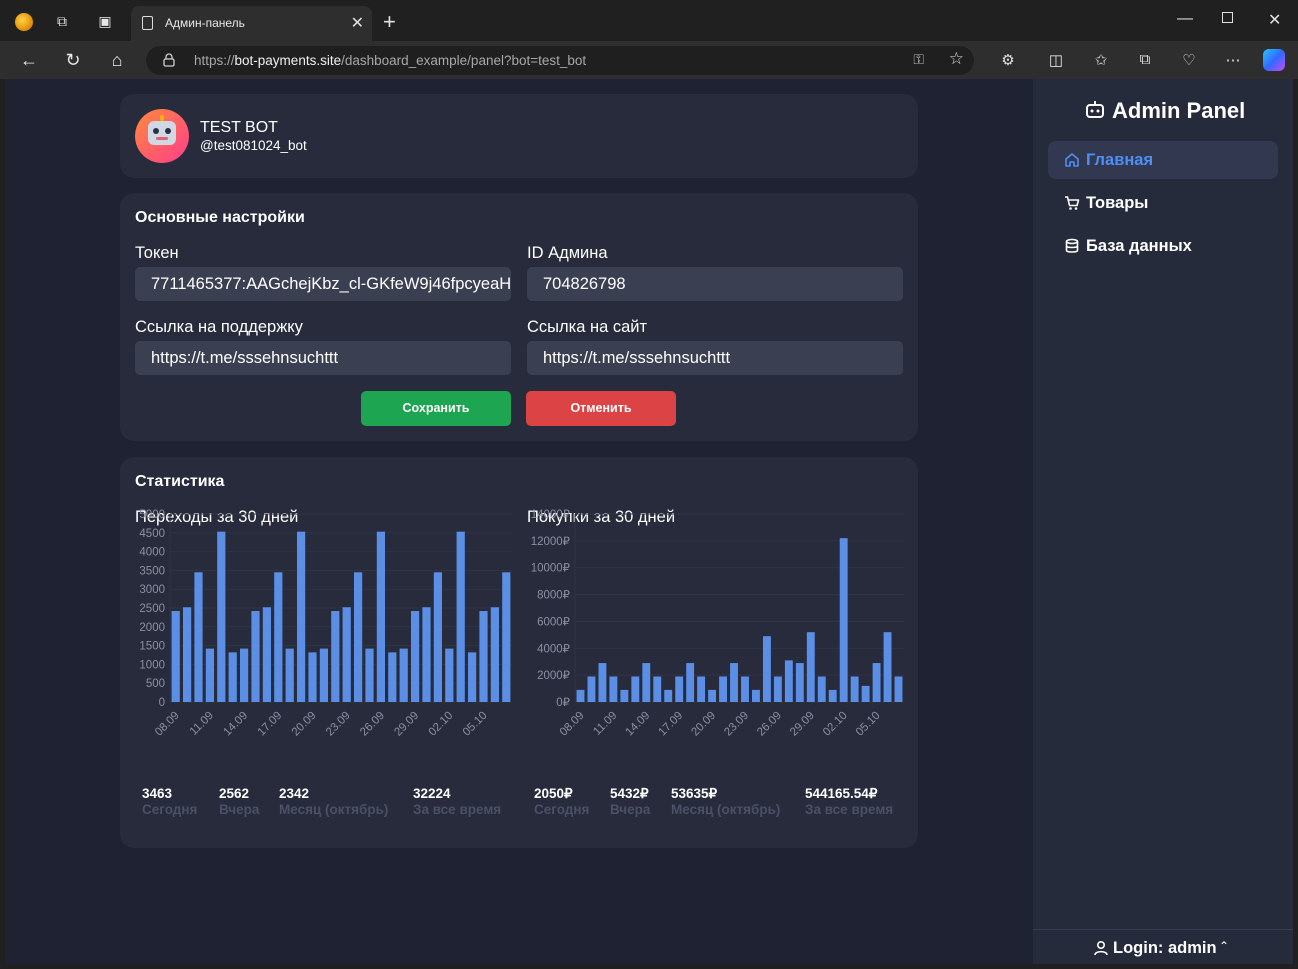 The height and width of the screenshot is (969, 1298). What do you see at coordinates (1163, 946) in the screenshot?
I see `login-menu: Login: admin ⌃` at bounding box center [1163, 946].